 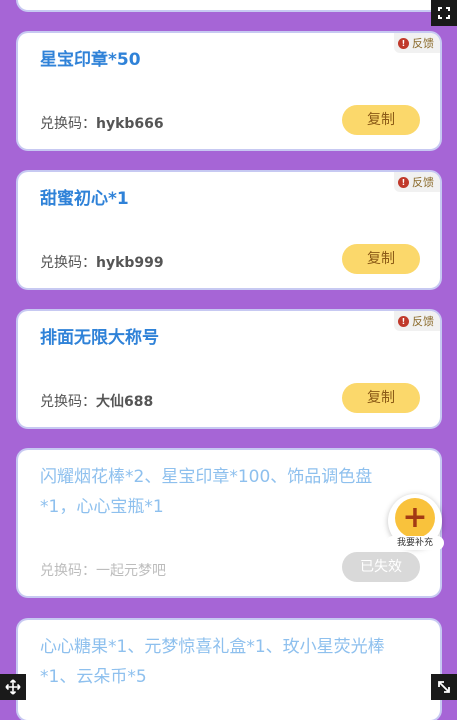 I want to click on redeem-code-row: 兑换码：hykb999, so click(x=102, y=262).